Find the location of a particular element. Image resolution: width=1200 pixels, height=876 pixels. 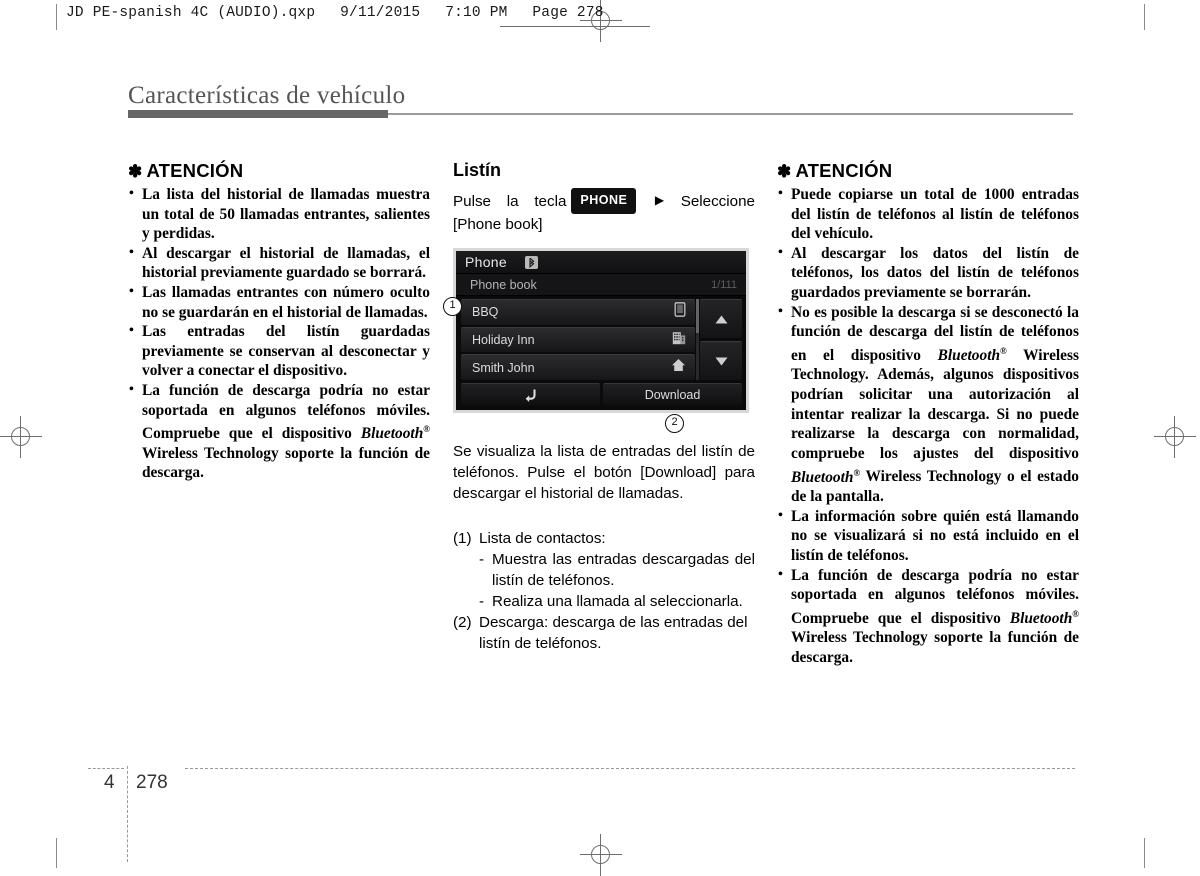

triangle-up-icon is located at coordinates (721, 319).